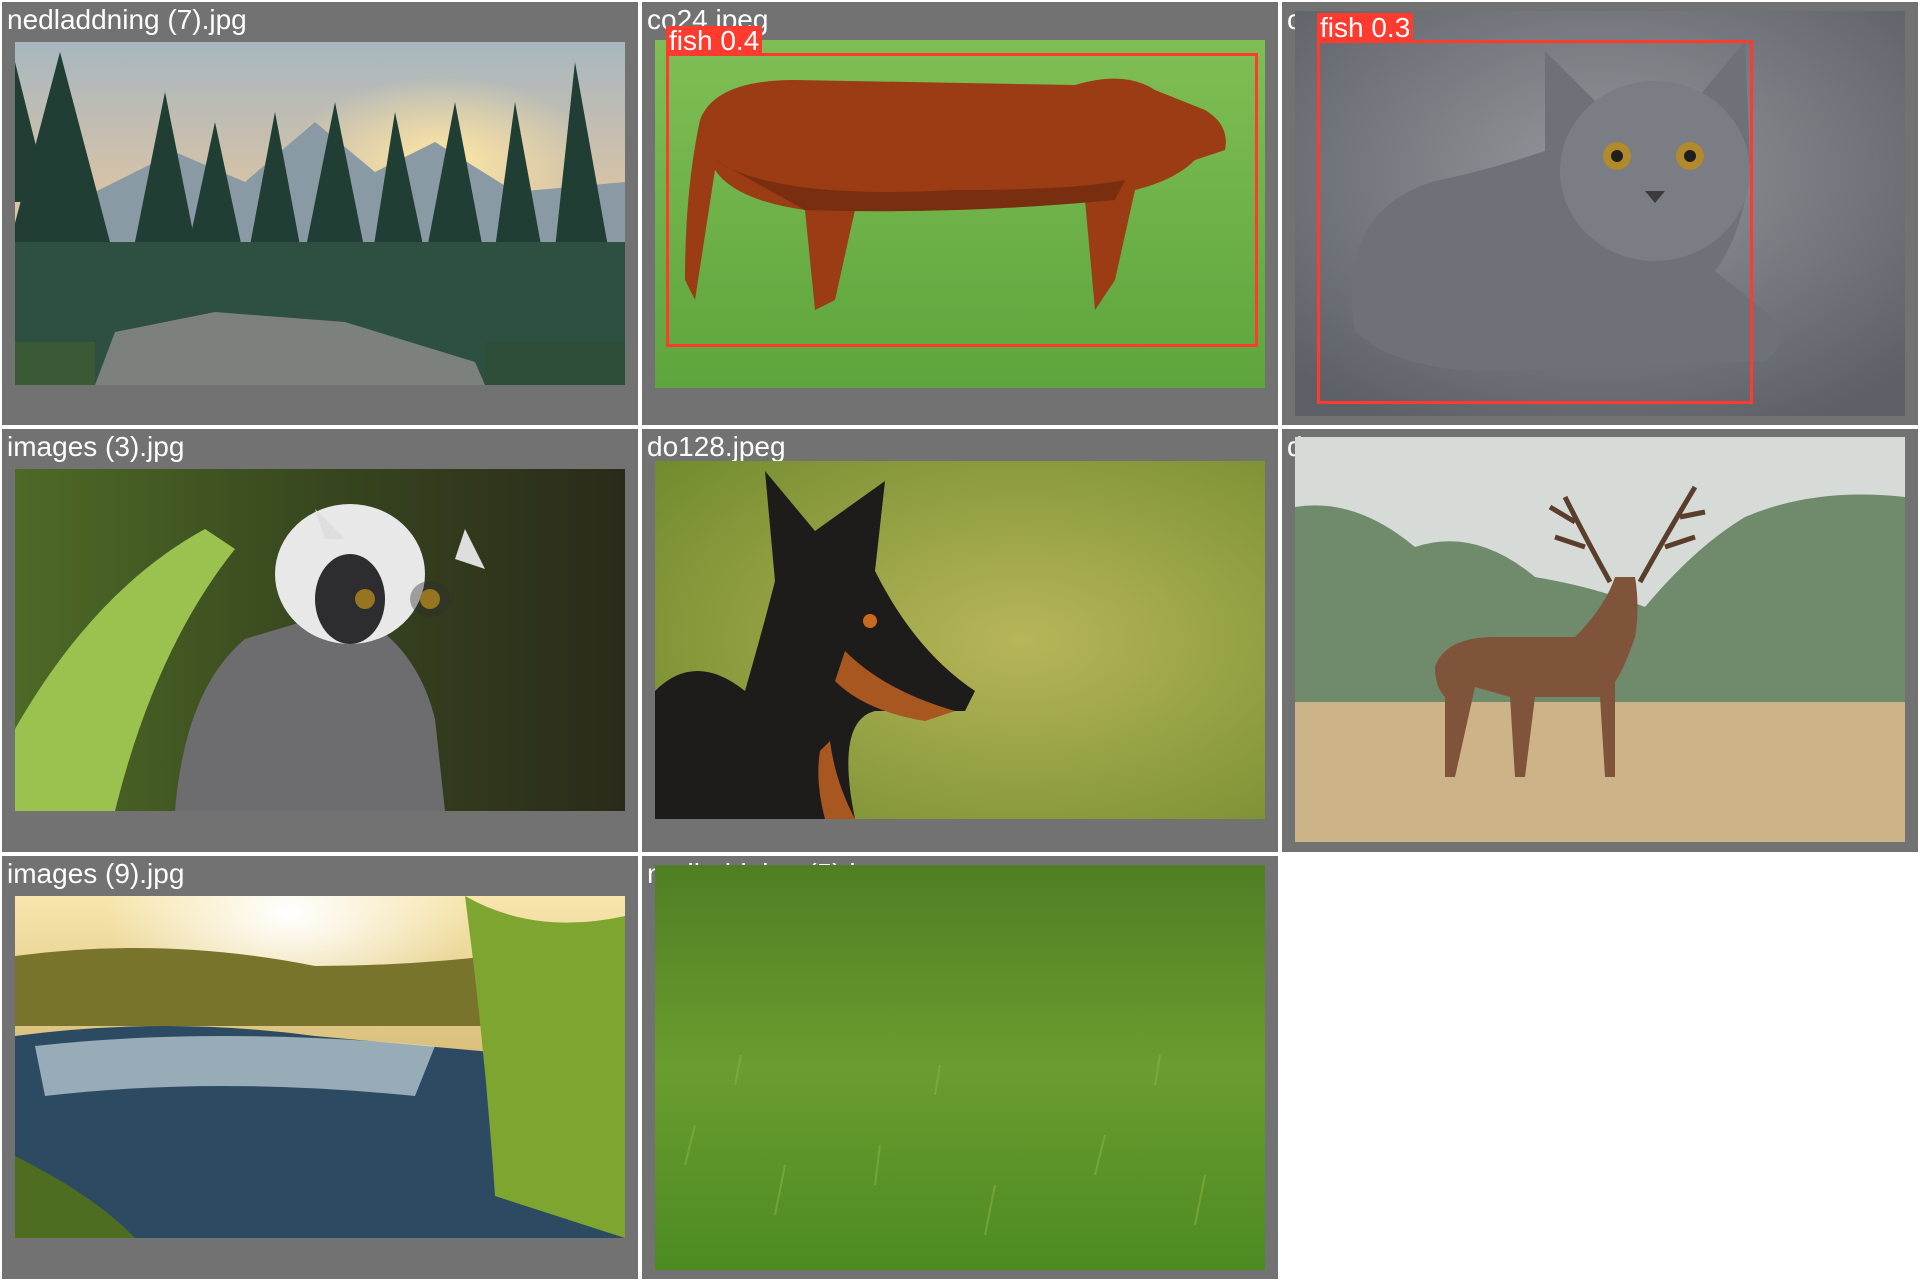 This screenshot has height=1281, width=1920. I want to click on photo-grass, so click(960, 1067).